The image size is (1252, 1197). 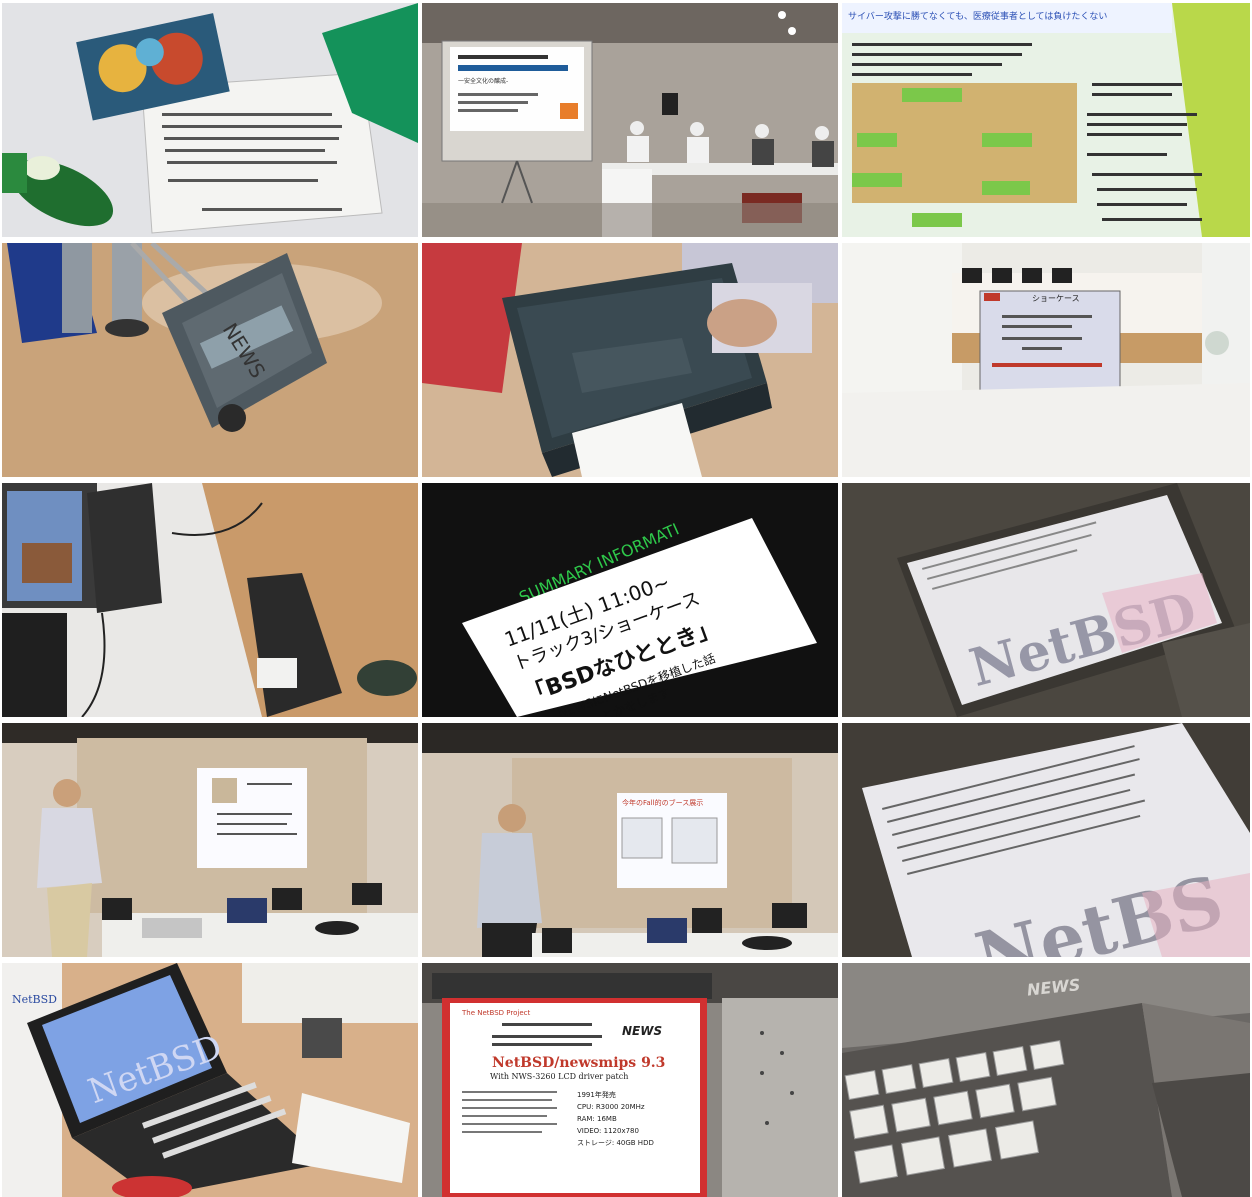 I want to click on photo-venue-sign: ショーケース, so click(x=1046, y=360).